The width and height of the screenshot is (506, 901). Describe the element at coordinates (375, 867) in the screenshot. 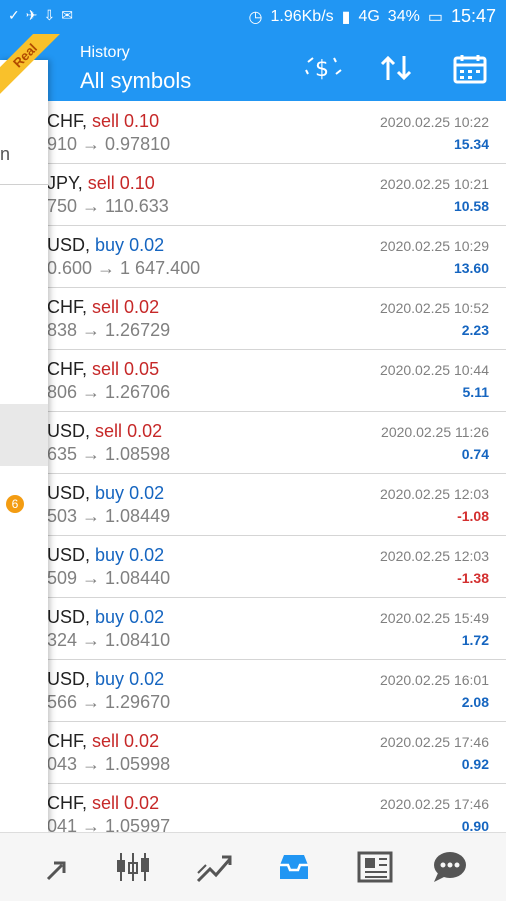

I see `news-icon` at that location.